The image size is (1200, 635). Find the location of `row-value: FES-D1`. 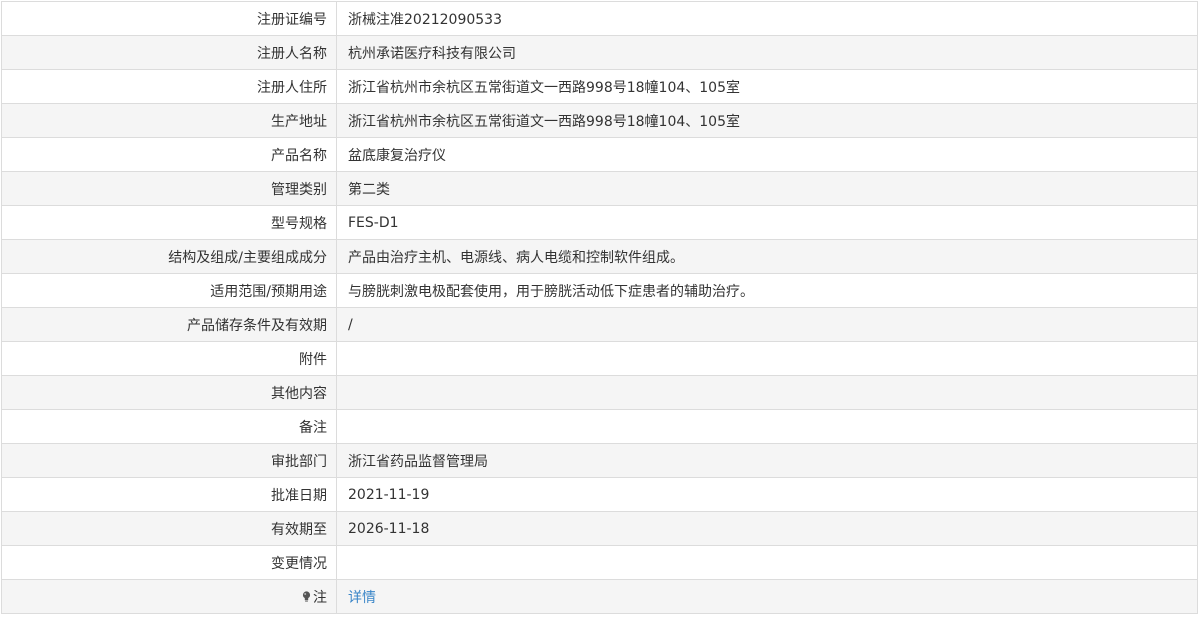

row-value: FES-D1 is located at coordinates (767, 222).